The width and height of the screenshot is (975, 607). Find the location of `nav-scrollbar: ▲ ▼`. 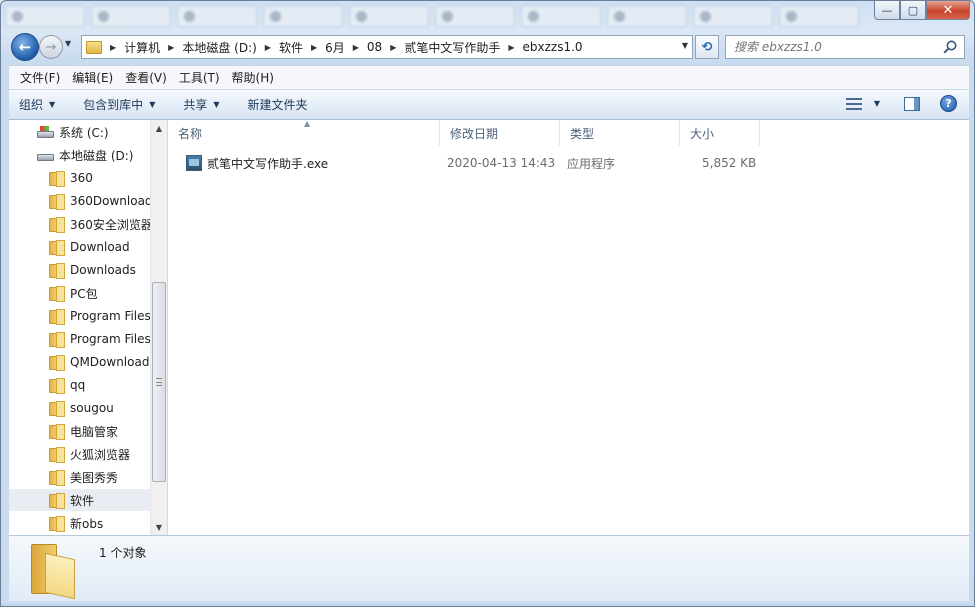

nav-scrollbar: ▲ ▼ is located at coordinates (158, 327).